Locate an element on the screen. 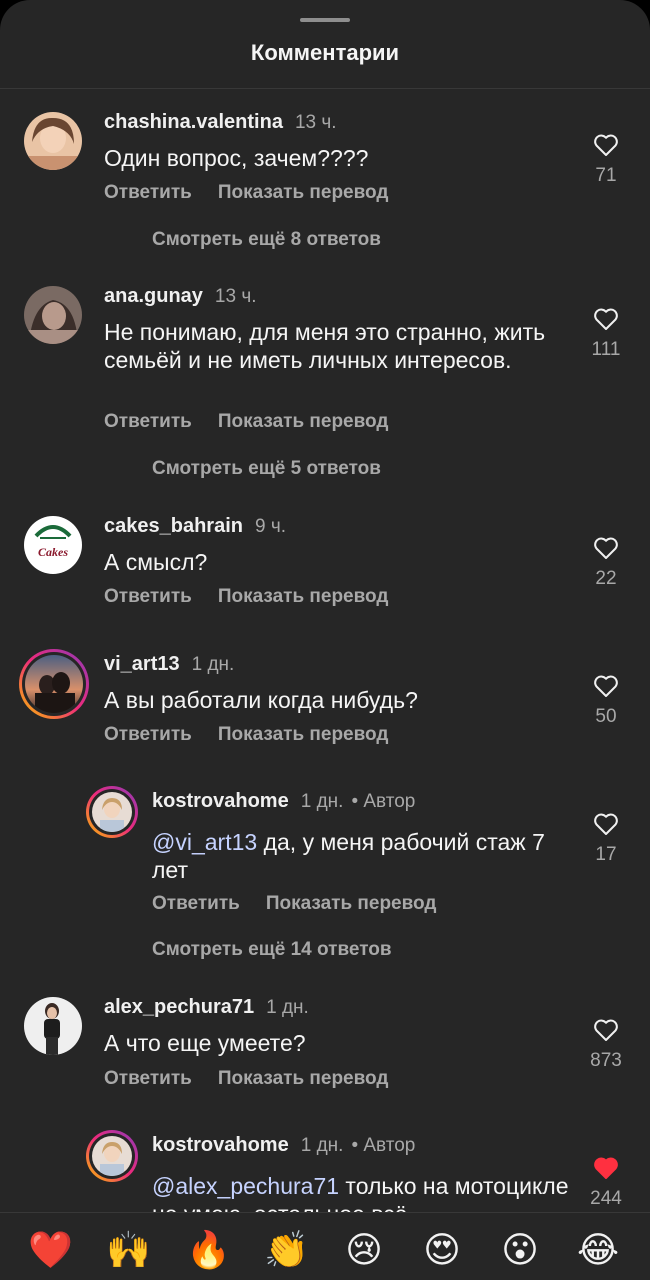 This screenshot has height=1280, width=650. svg-text: Cakes is located at coordinates (53, 552).